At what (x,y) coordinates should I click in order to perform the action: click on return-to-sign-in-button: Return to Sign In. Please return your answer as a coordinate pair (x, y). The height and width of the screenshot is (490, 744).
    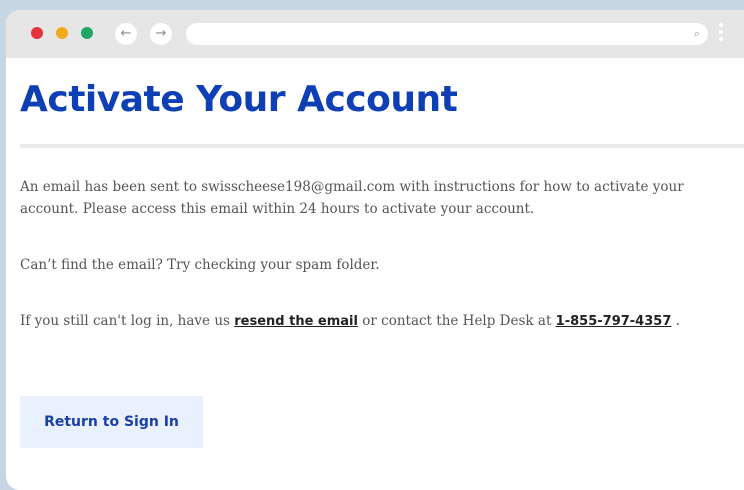
    Looking at the image, I should click on (111, 422).